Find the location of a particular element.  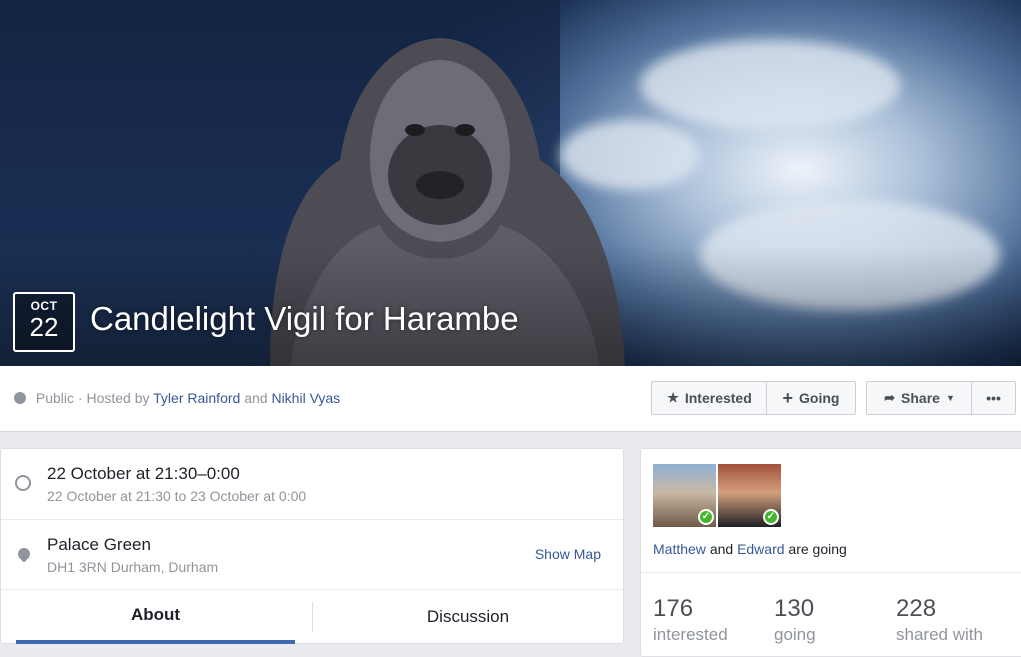

stat-number: 176 is located at coordinates (673, 608).